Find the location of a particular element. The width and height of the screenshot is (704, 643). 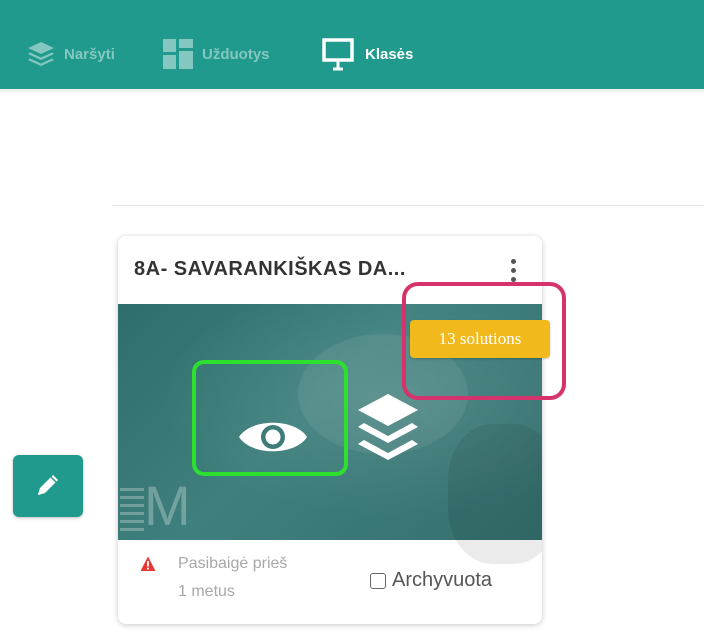

topbar-shadow is located at coordinates (352, 90).